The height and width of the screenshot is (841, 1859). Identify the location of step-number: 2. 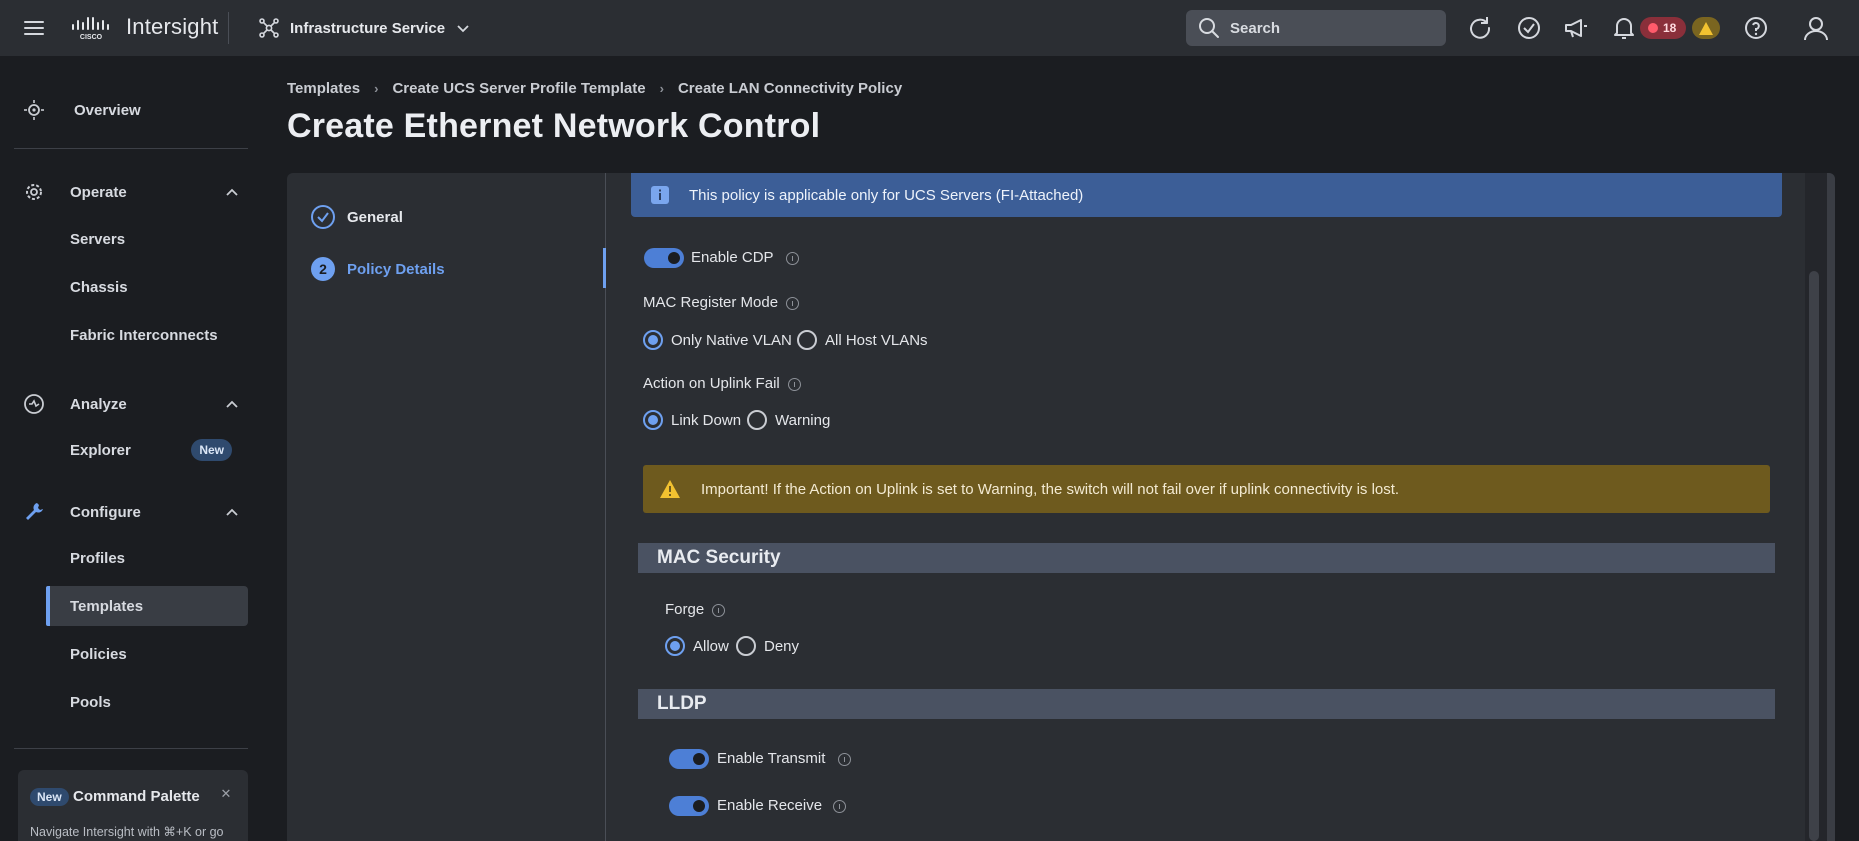
(323, 269).